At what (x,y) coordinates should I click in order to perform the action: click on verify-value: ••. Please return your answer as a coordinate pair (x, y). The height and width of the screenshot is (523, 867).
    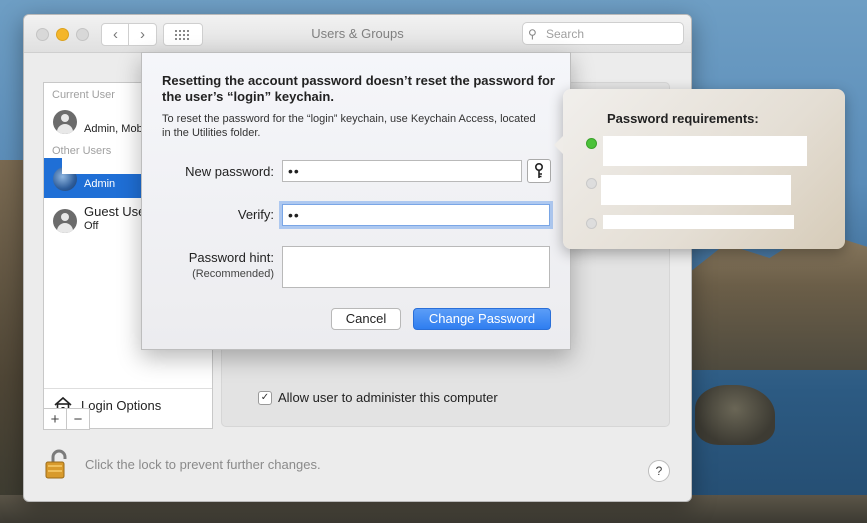
    Looking at the image, I should click on (294, 215).